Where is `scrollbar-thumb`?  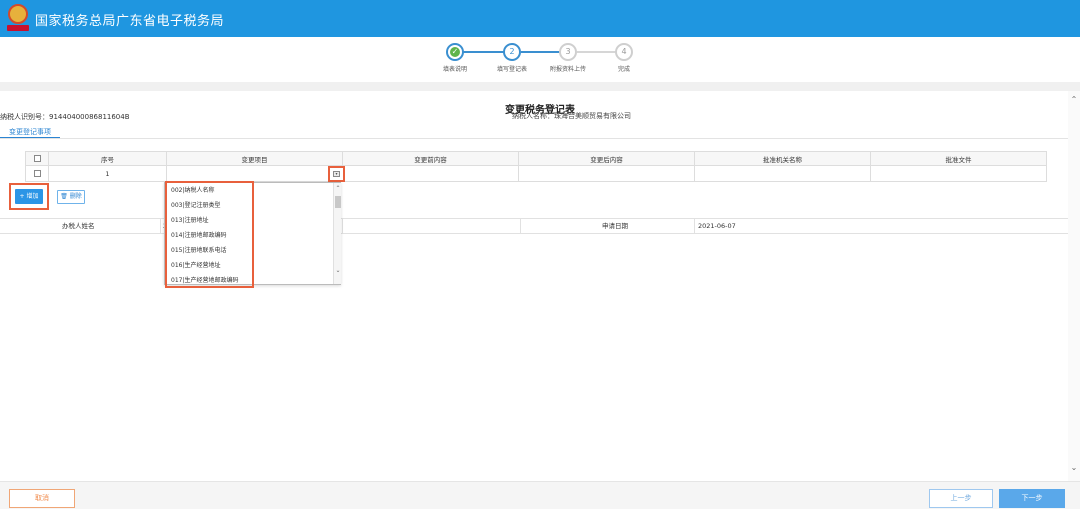
scrollbar-thumb is located at coordinates (338, 202).